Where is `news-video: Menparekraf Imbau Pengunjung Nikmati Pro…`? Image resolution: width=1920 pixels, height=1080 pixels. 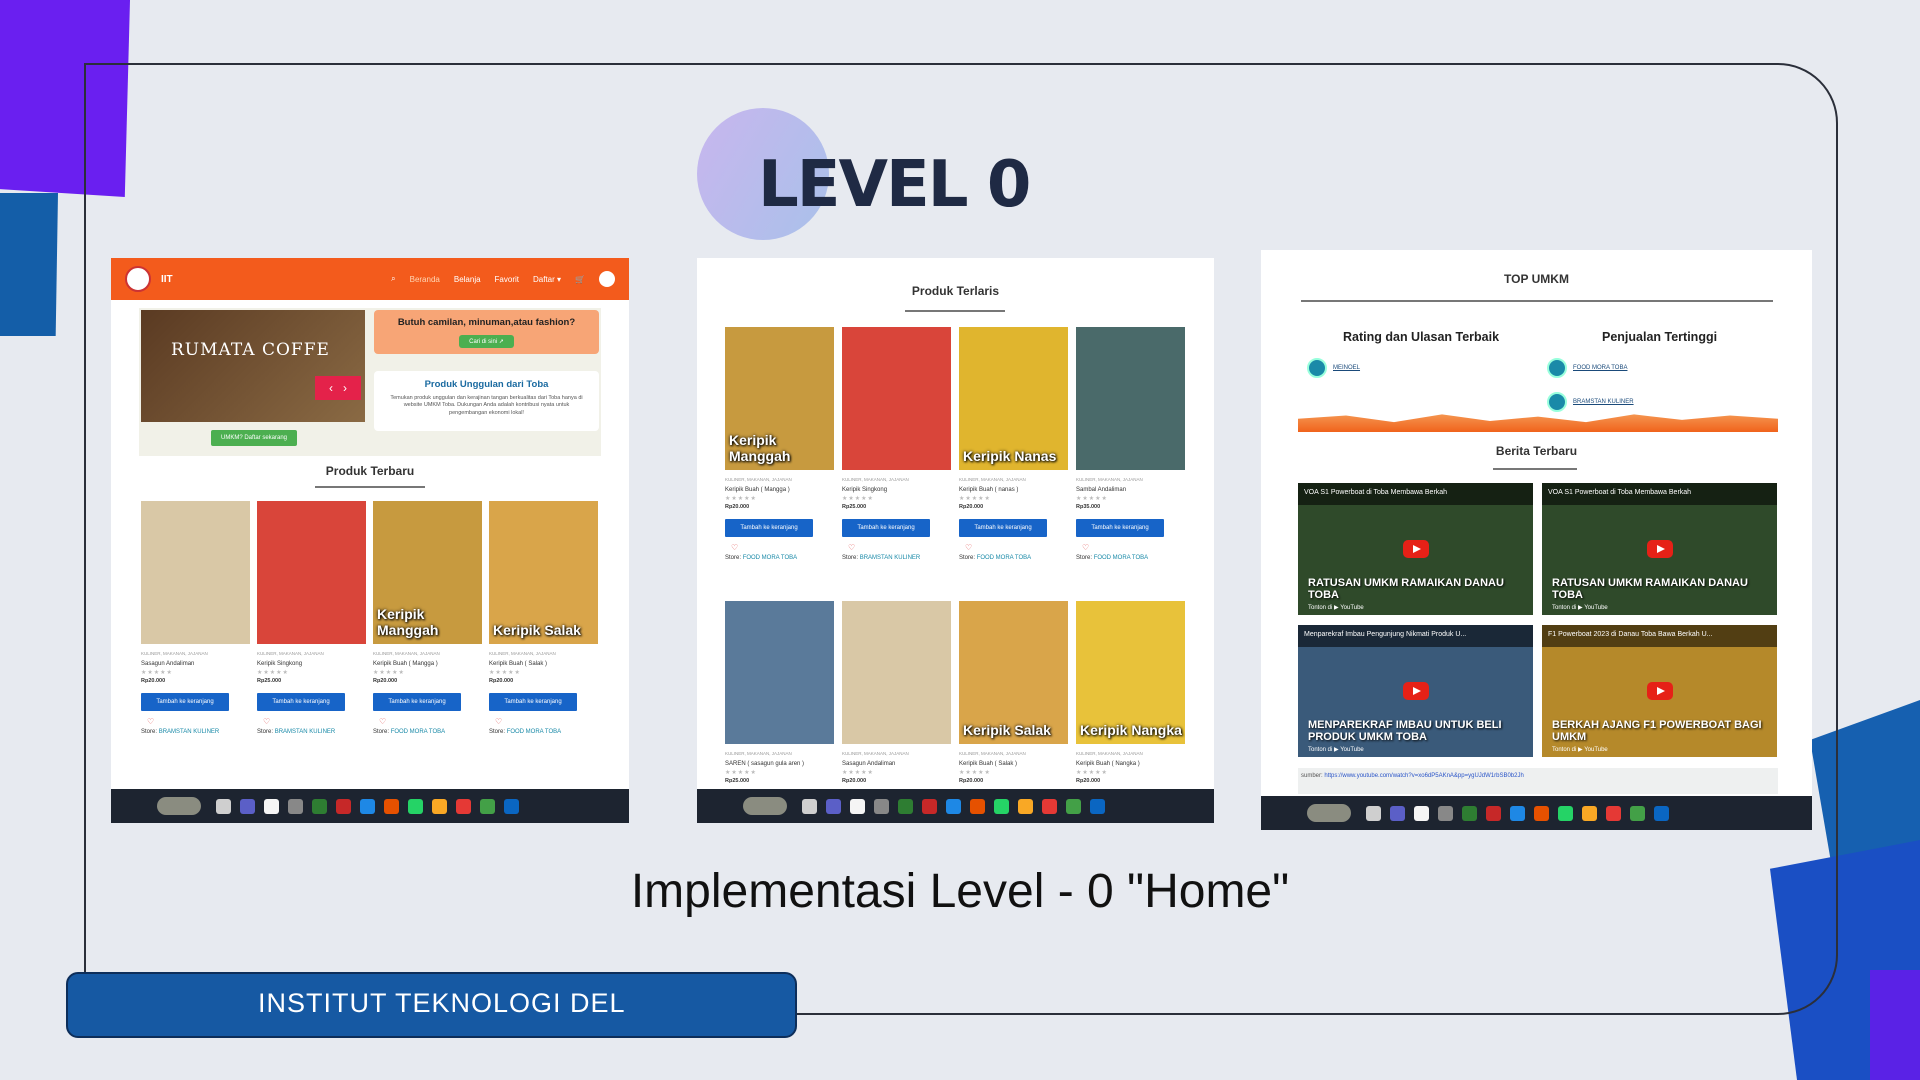 news-video: Menparekraf Imbau Pengunjung Nikmati Pro… is located at coordinates (1415, 691).